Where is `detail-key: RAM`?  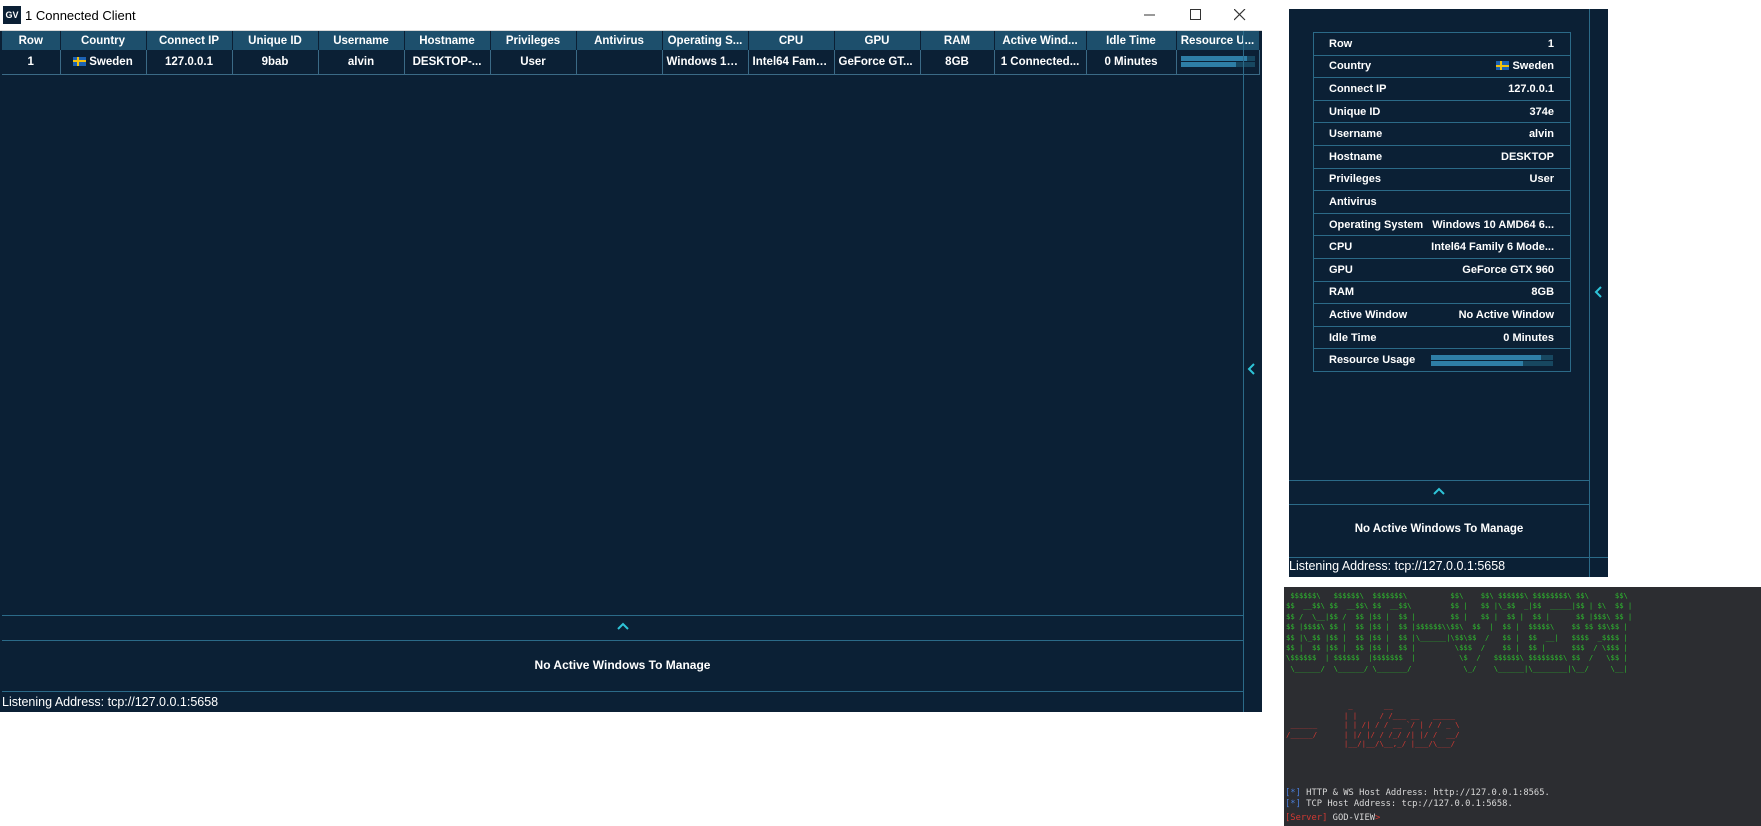 detail-key: RAM is located at coordinates (1370, 292).